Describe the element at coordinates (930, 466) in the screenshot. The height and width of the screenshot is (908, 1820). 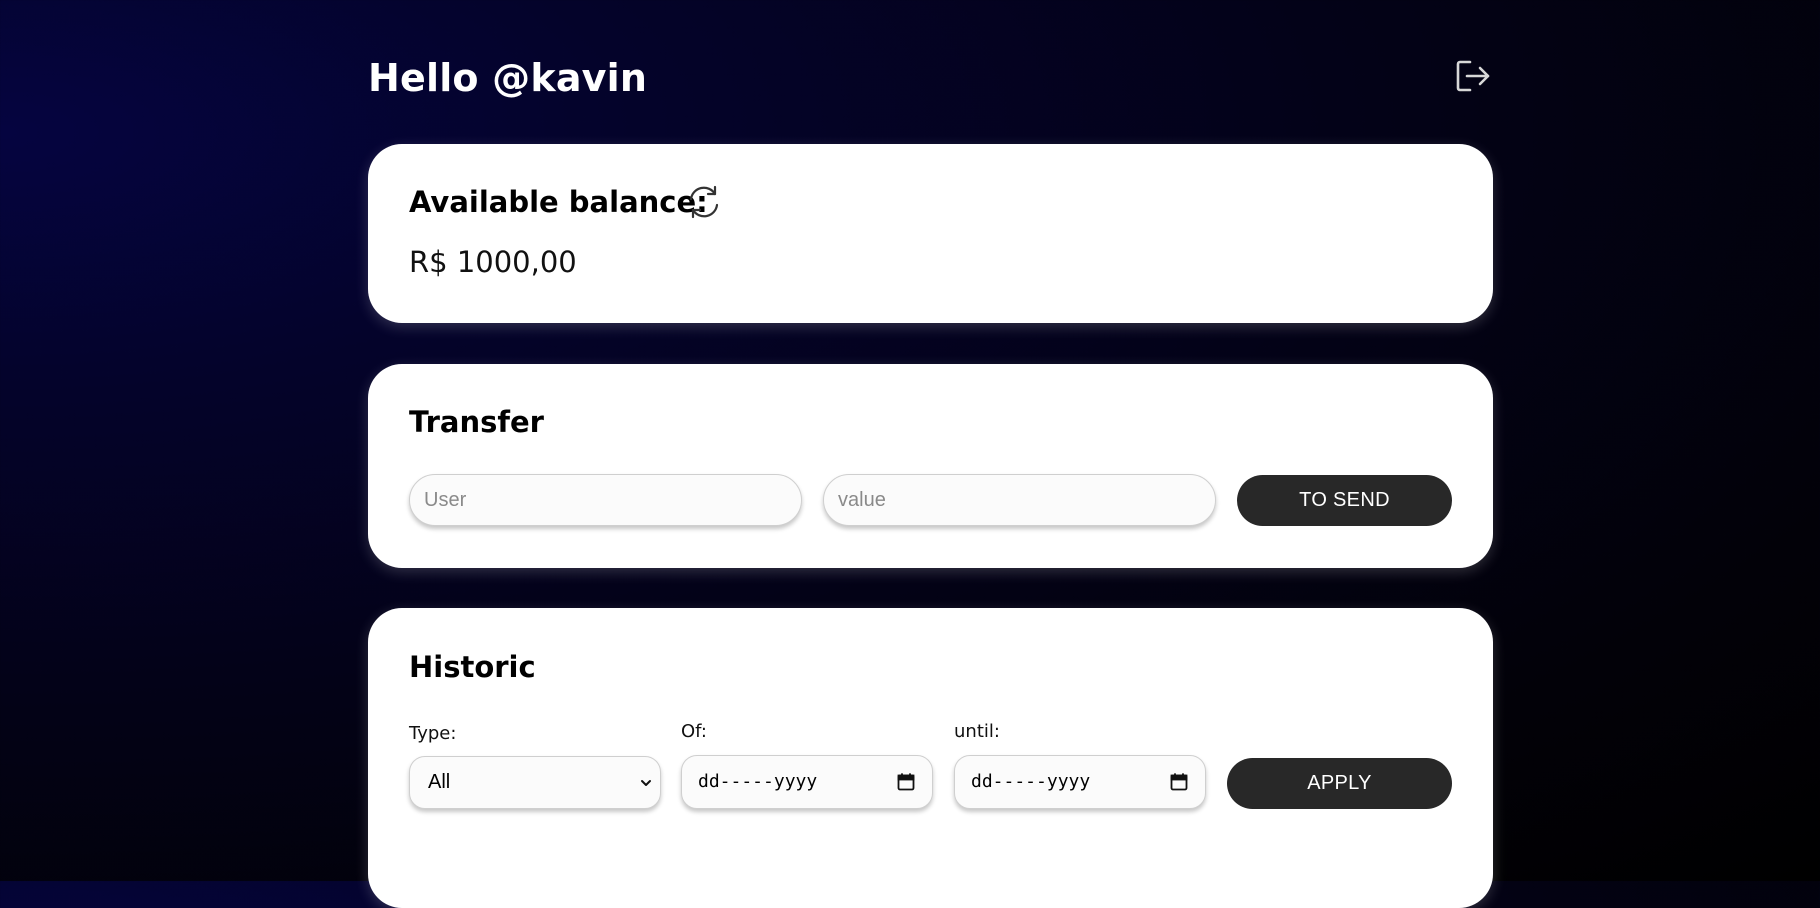
I see `transfer-card: Transfer TO SEND` at that location.